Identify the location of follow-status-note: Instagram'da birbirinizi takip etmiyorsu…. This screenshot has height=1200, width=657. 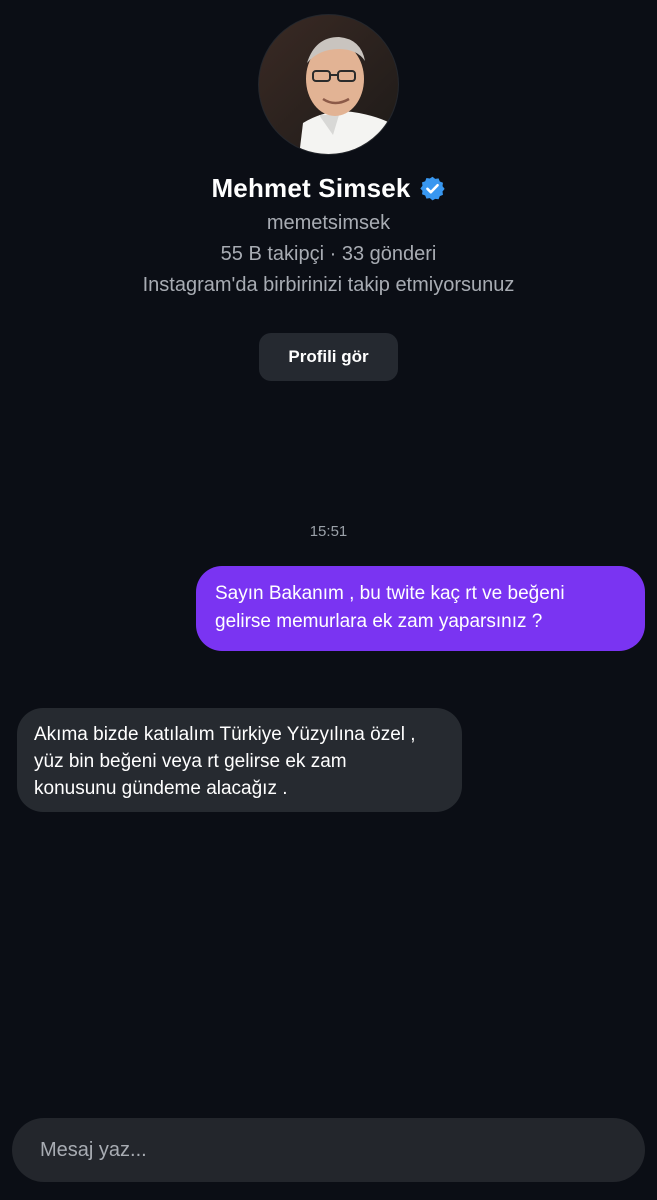
(328, 285).